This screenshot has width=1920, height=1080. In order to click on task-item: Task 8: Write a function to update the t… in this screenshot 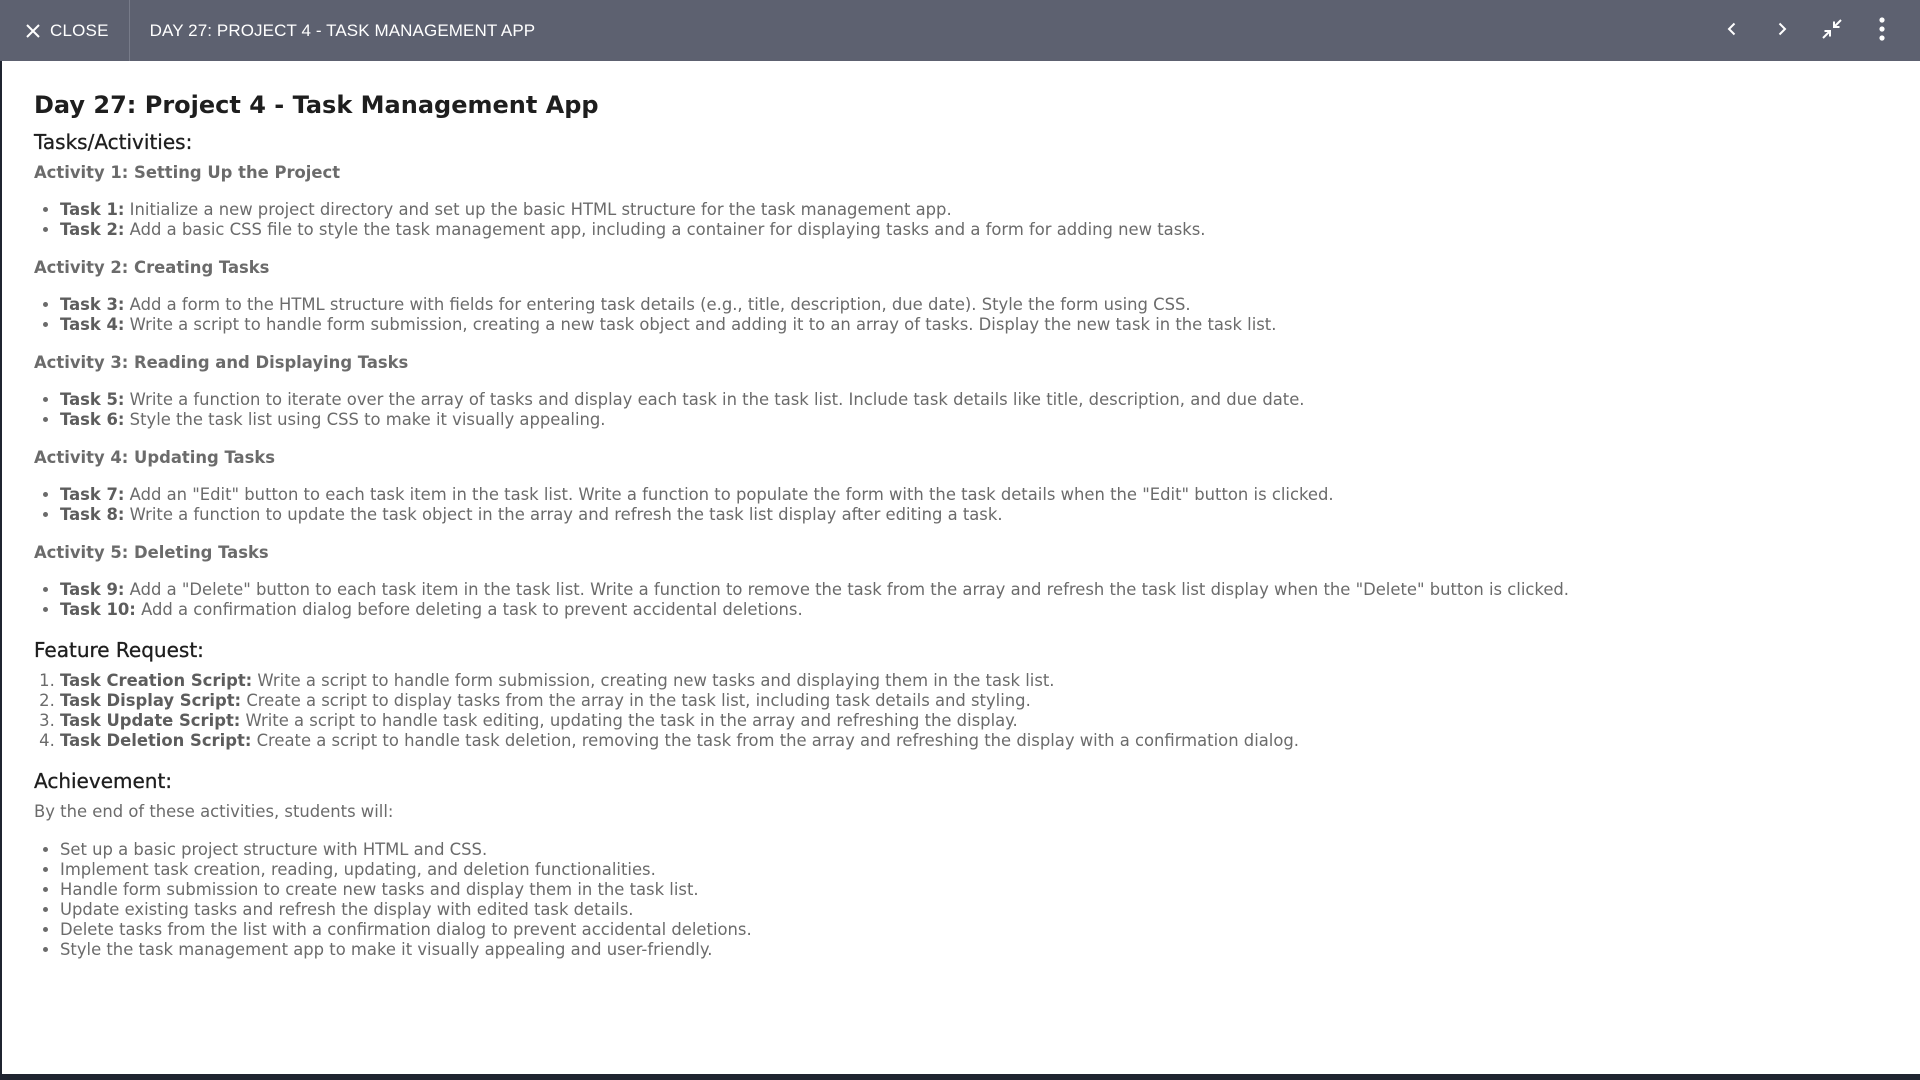, I will do `click(990, 515)`.